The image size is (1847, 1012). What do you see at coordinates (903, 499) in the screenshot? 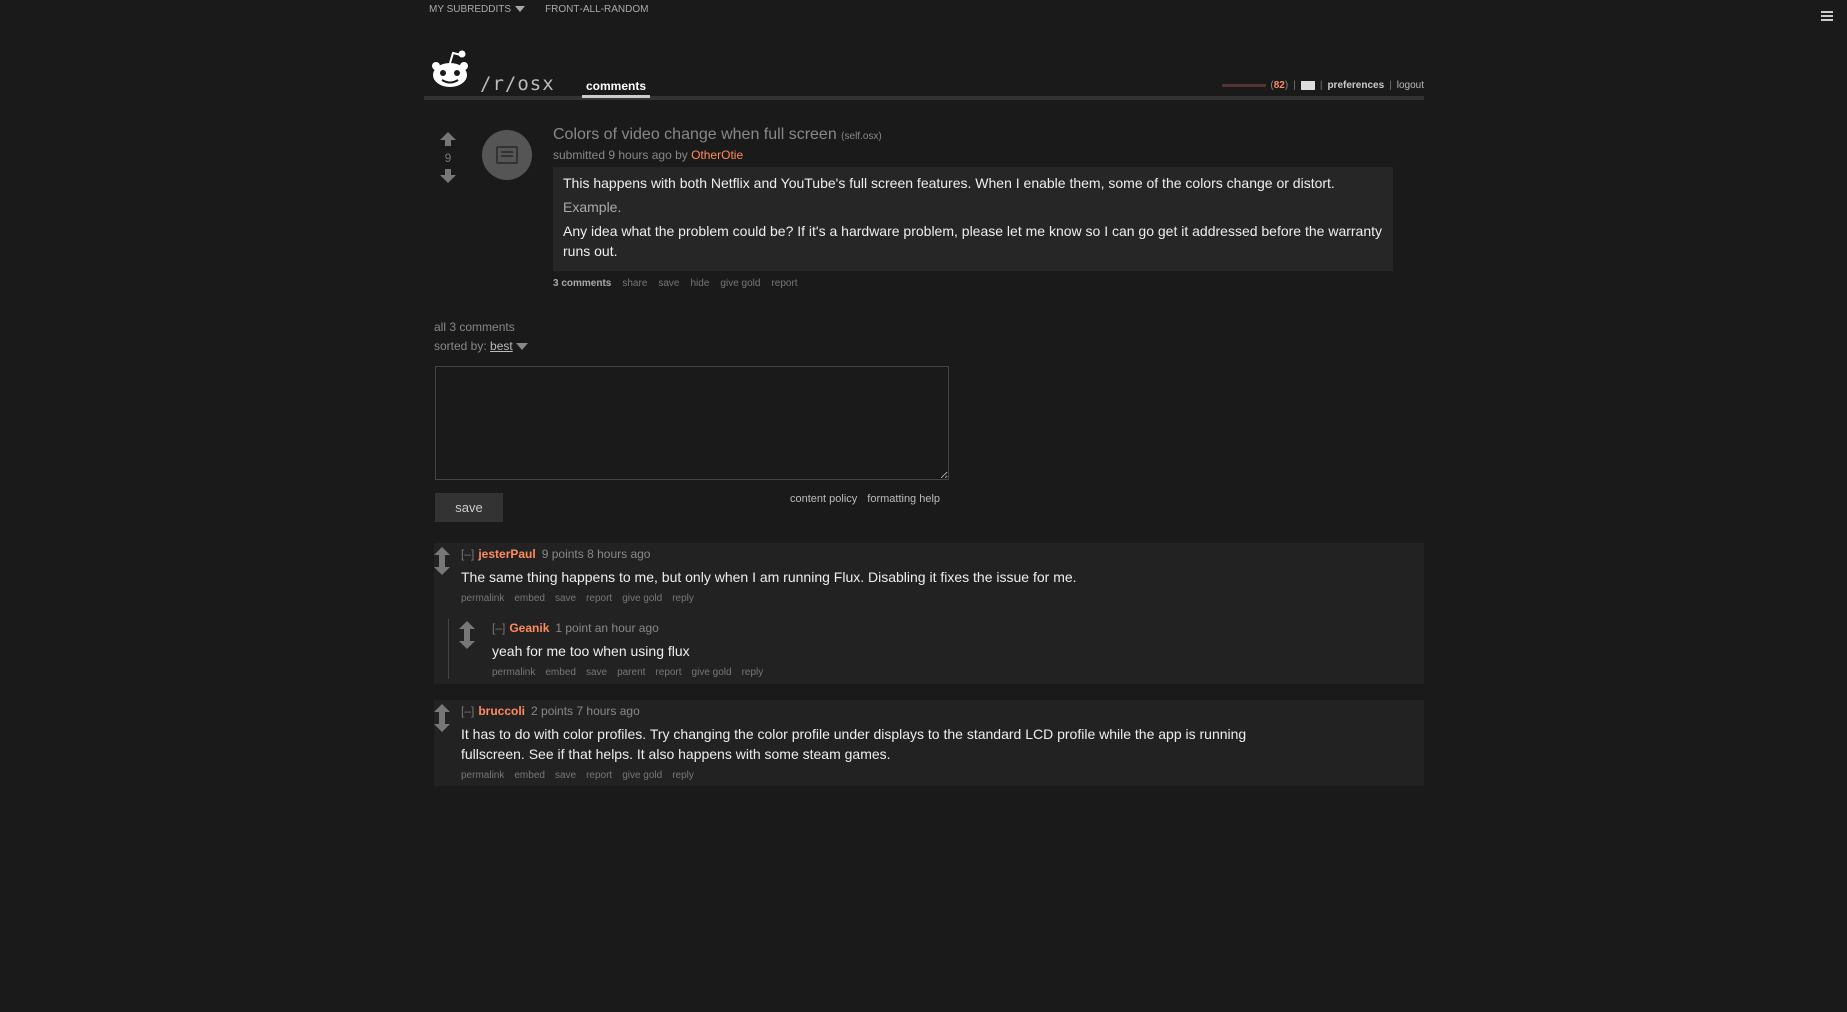
I see `formatting-help-link: formatting help` at bounding box center [903, 499].